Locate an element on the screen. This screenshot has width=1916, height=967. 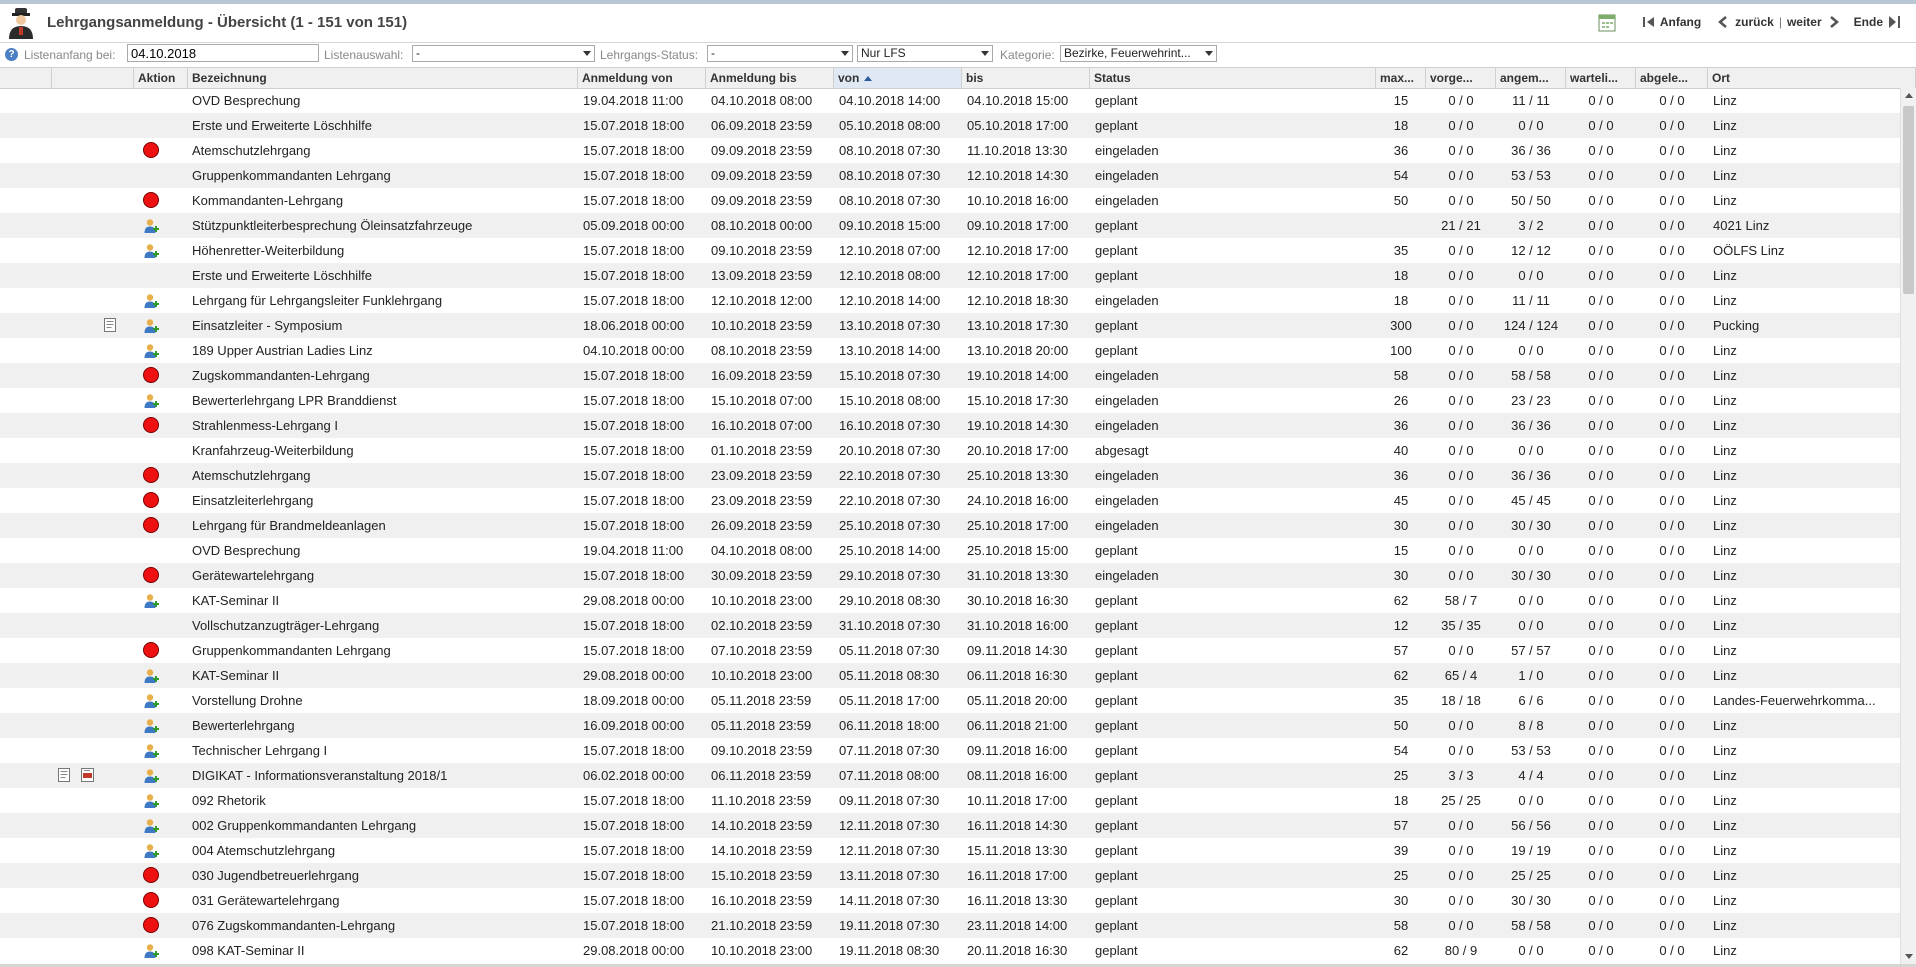
cell-bezeichnung: Vollschutzanzugträger-Lehrgang is located at coordinates (384, 625).